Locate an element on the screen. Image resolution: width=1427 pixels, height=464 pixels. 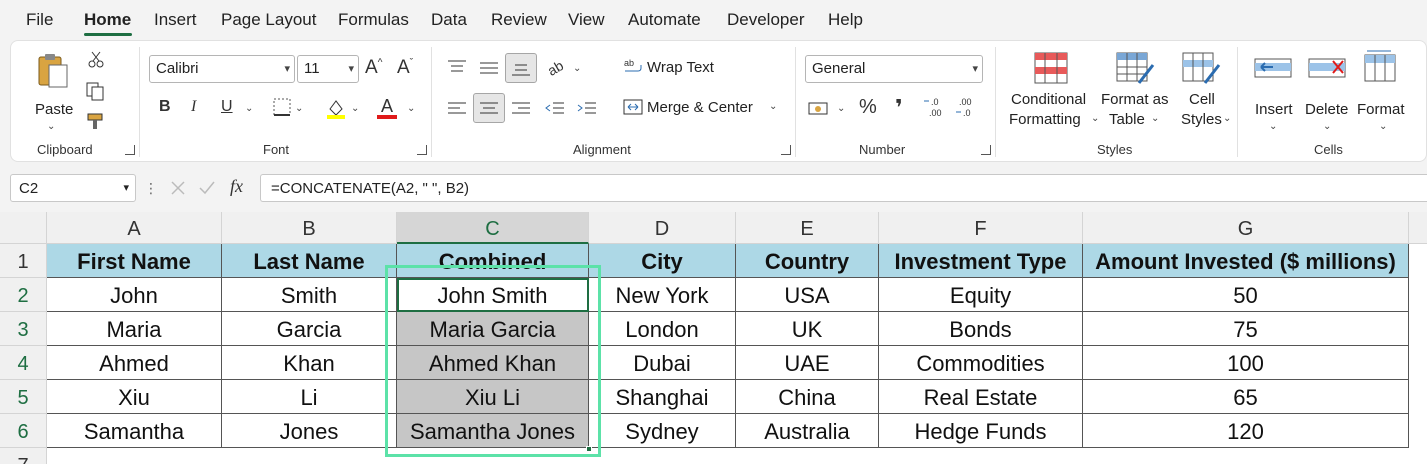
column-header-f: F is located at coordinates (981, 228).